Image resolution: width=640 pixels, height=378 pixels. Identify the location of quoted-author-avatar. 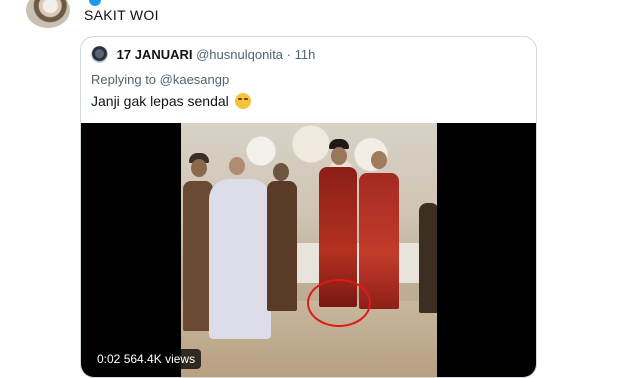
(99, 55).